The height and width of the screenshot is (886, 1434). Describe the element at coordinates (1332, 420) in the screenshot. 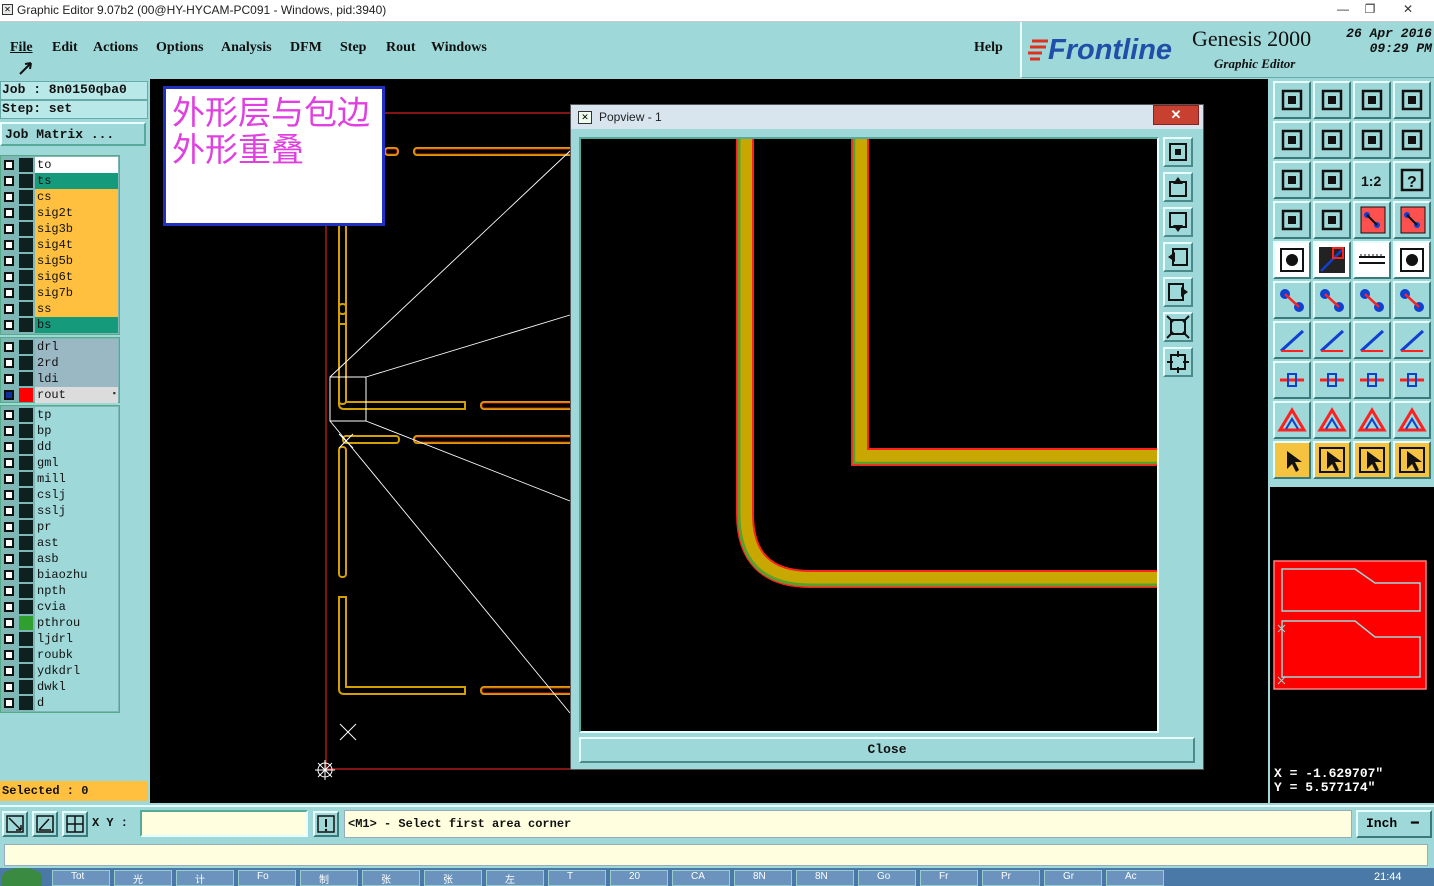

I see `triangle-button` at that location.